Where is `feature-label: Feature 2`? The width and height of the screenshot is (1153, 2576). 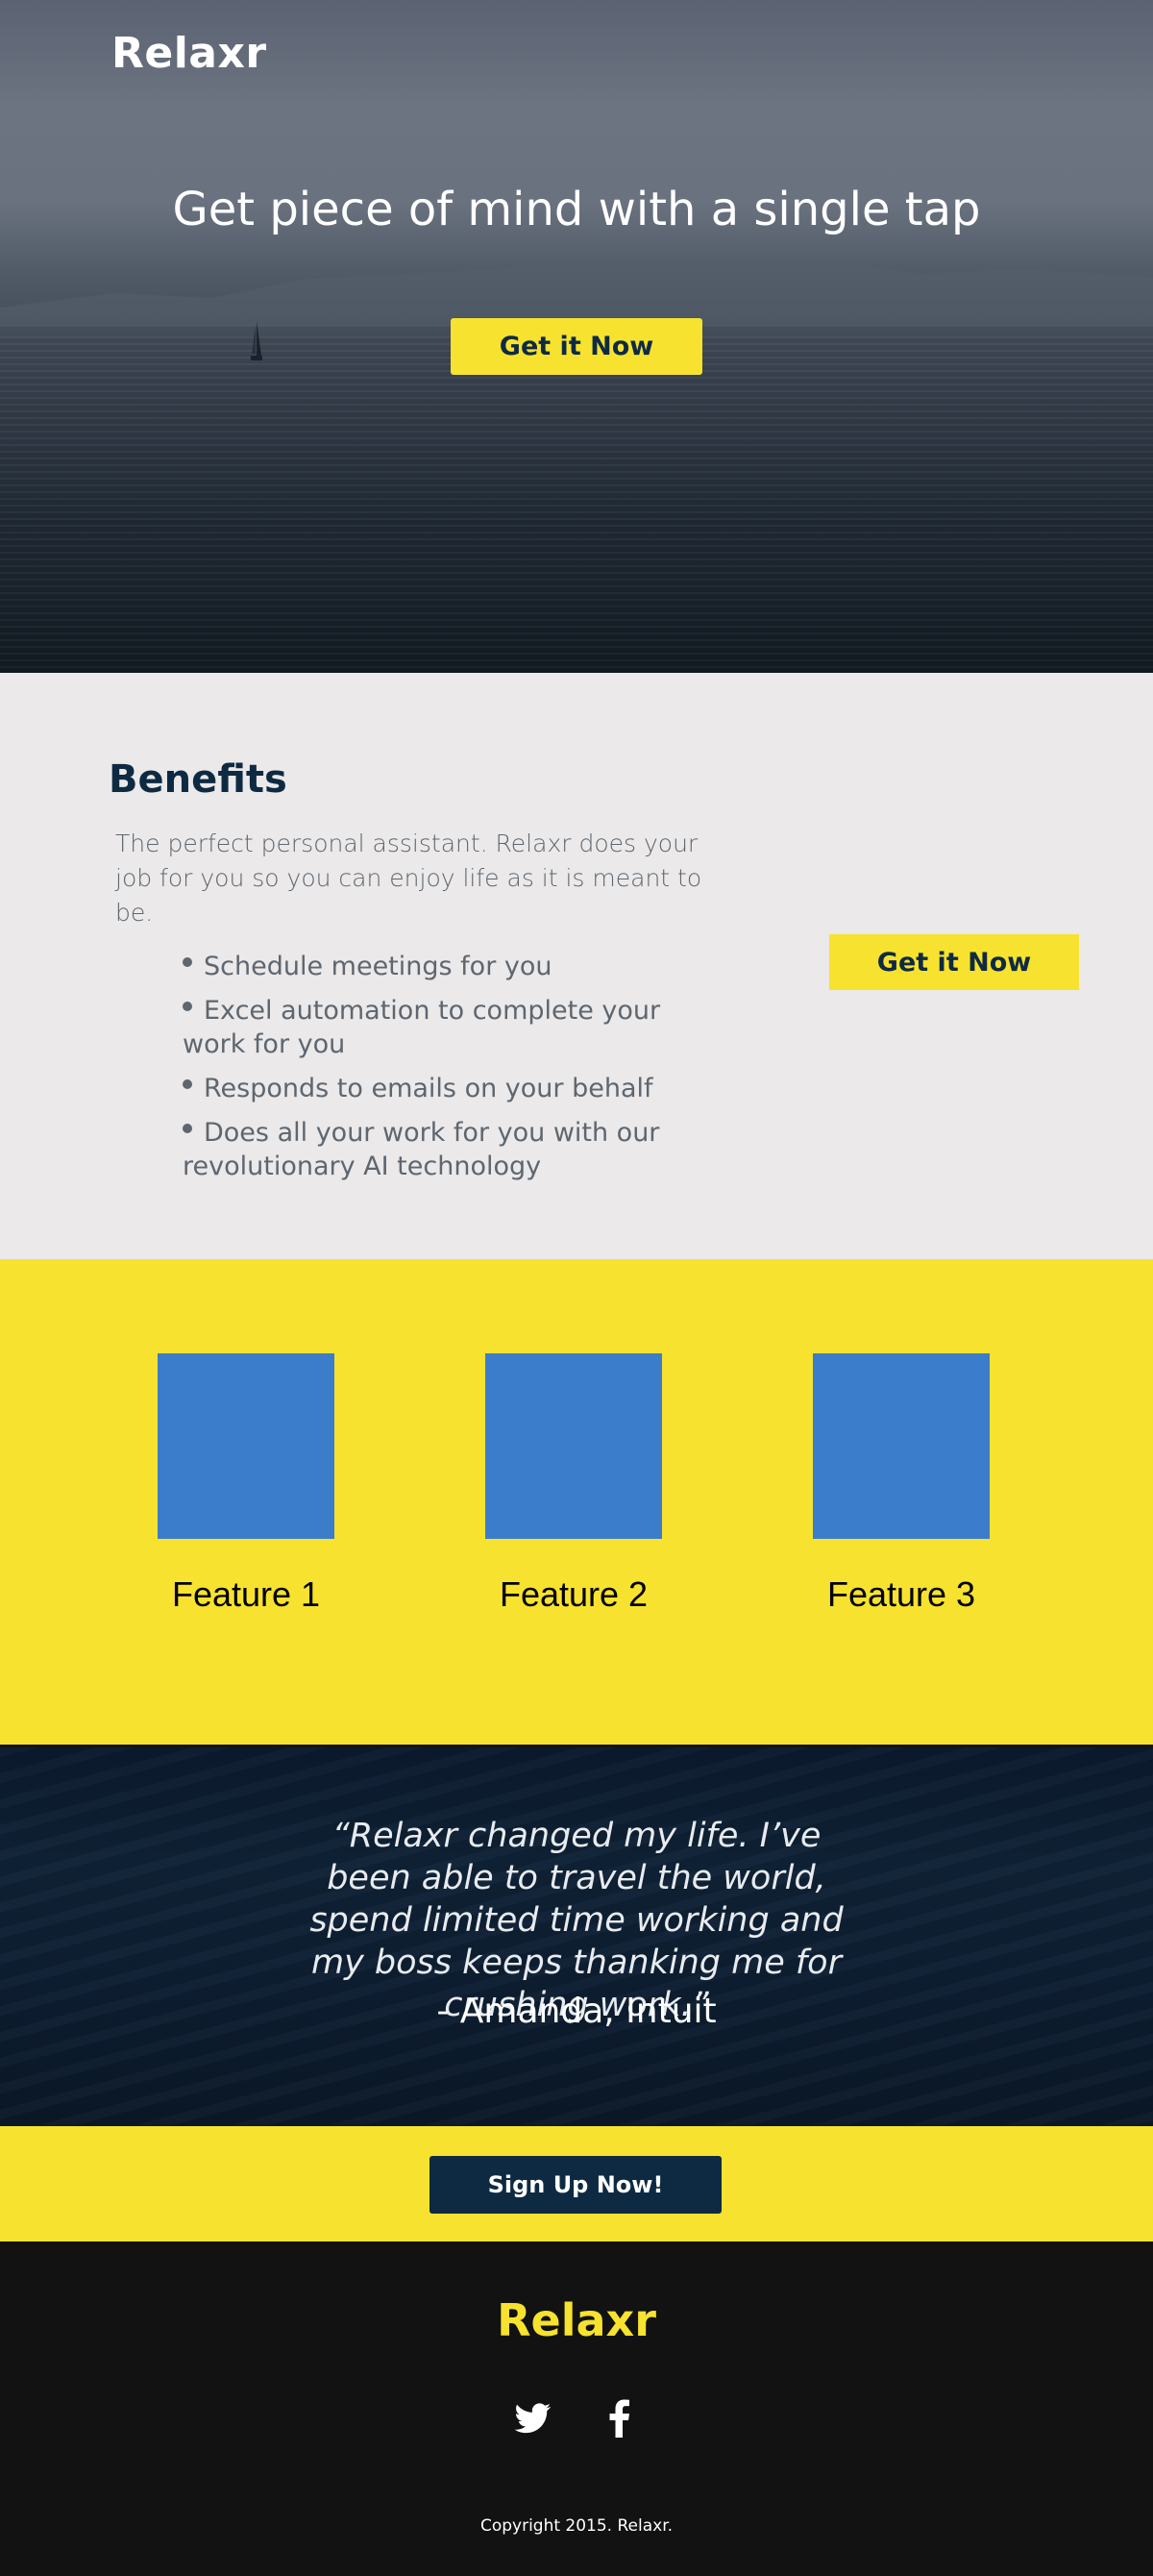 feature-label: Feature 2 is located at coordinates (574, 1594).